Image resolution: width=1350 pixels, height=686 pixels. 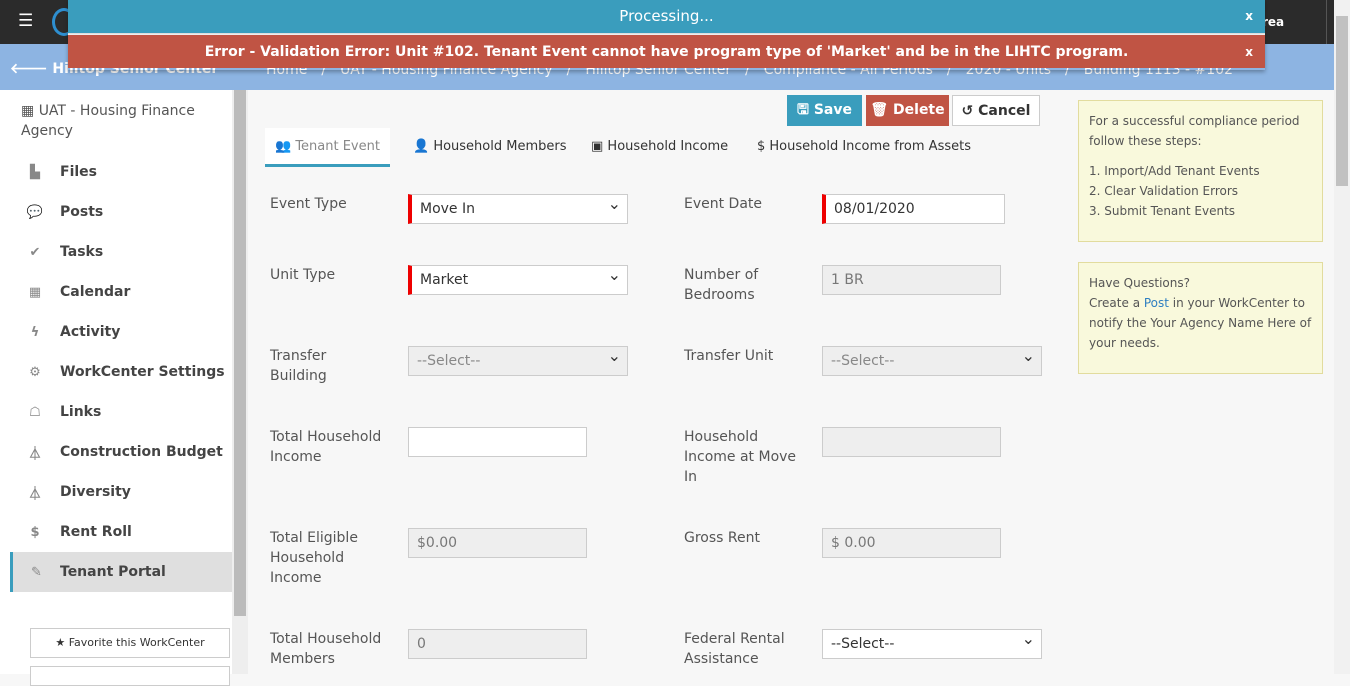 I want to click on income-move-in-label: Household Income at Move In, so click(x=740, y=457).